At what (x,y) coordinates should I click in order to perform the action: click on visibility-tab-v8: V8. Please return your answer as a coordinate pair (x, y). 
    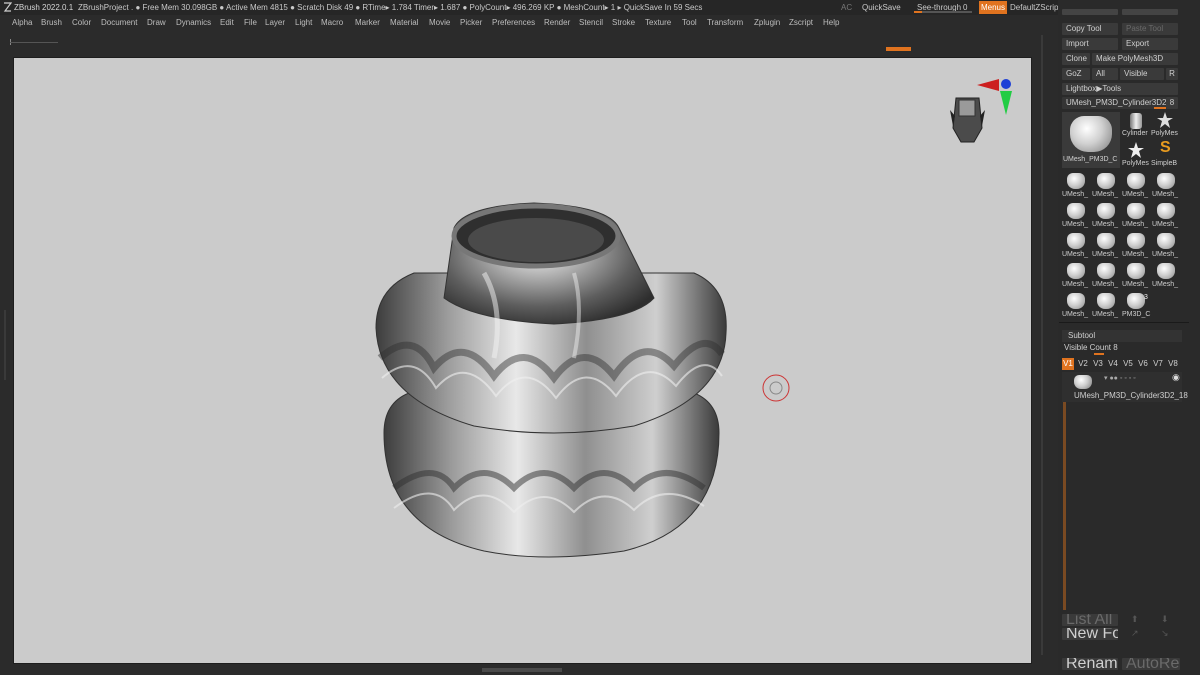
    Looking at the image, I should click on (1173, 364).